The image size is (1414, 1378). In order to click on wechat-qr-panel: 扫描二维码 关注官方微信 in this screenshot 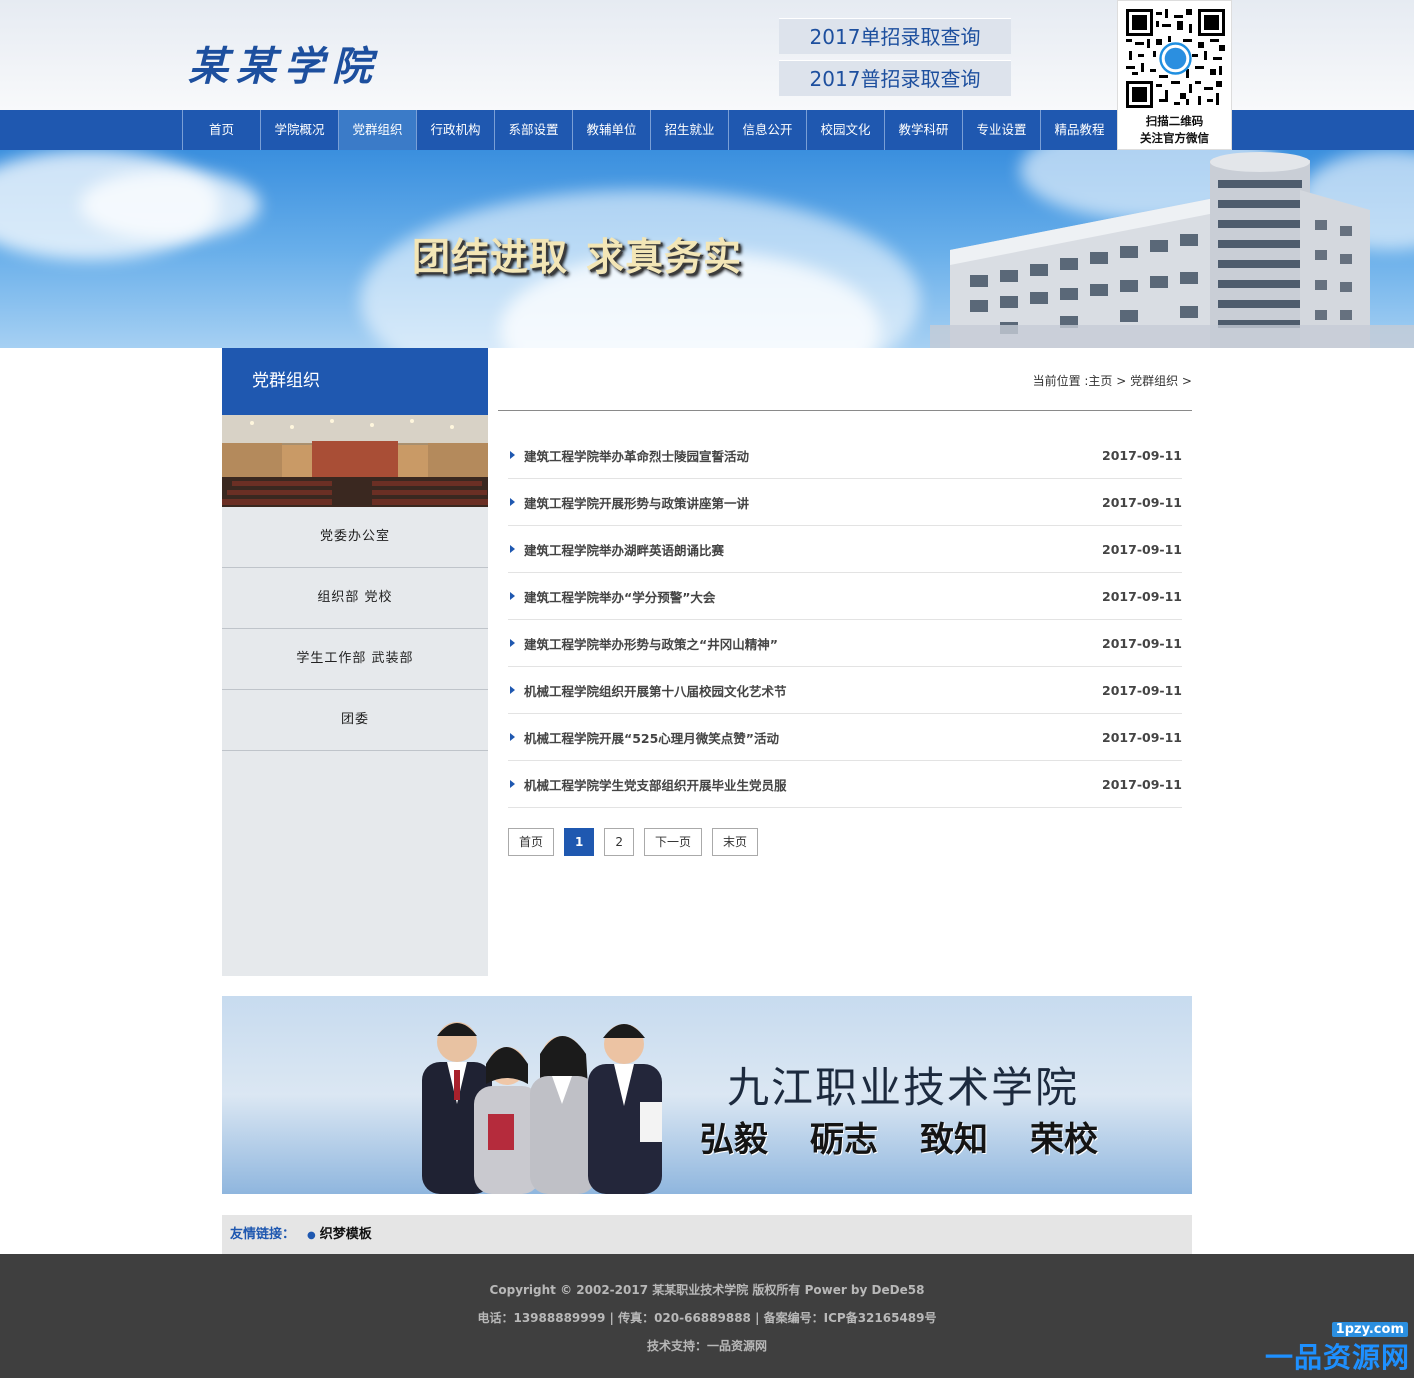, I will do `click(1174, 75)`.